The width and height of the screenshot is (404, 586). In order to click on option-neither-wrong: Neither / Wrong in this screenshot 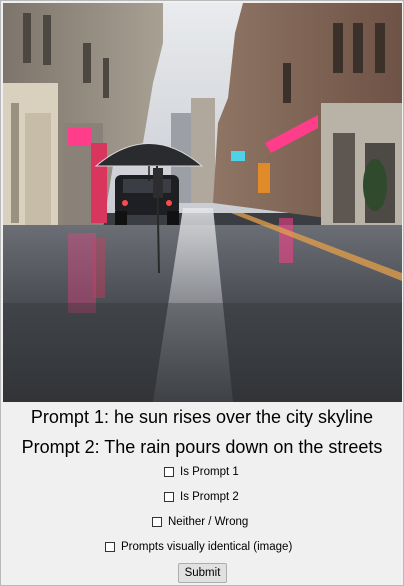, I will do `click(200, 522)`.